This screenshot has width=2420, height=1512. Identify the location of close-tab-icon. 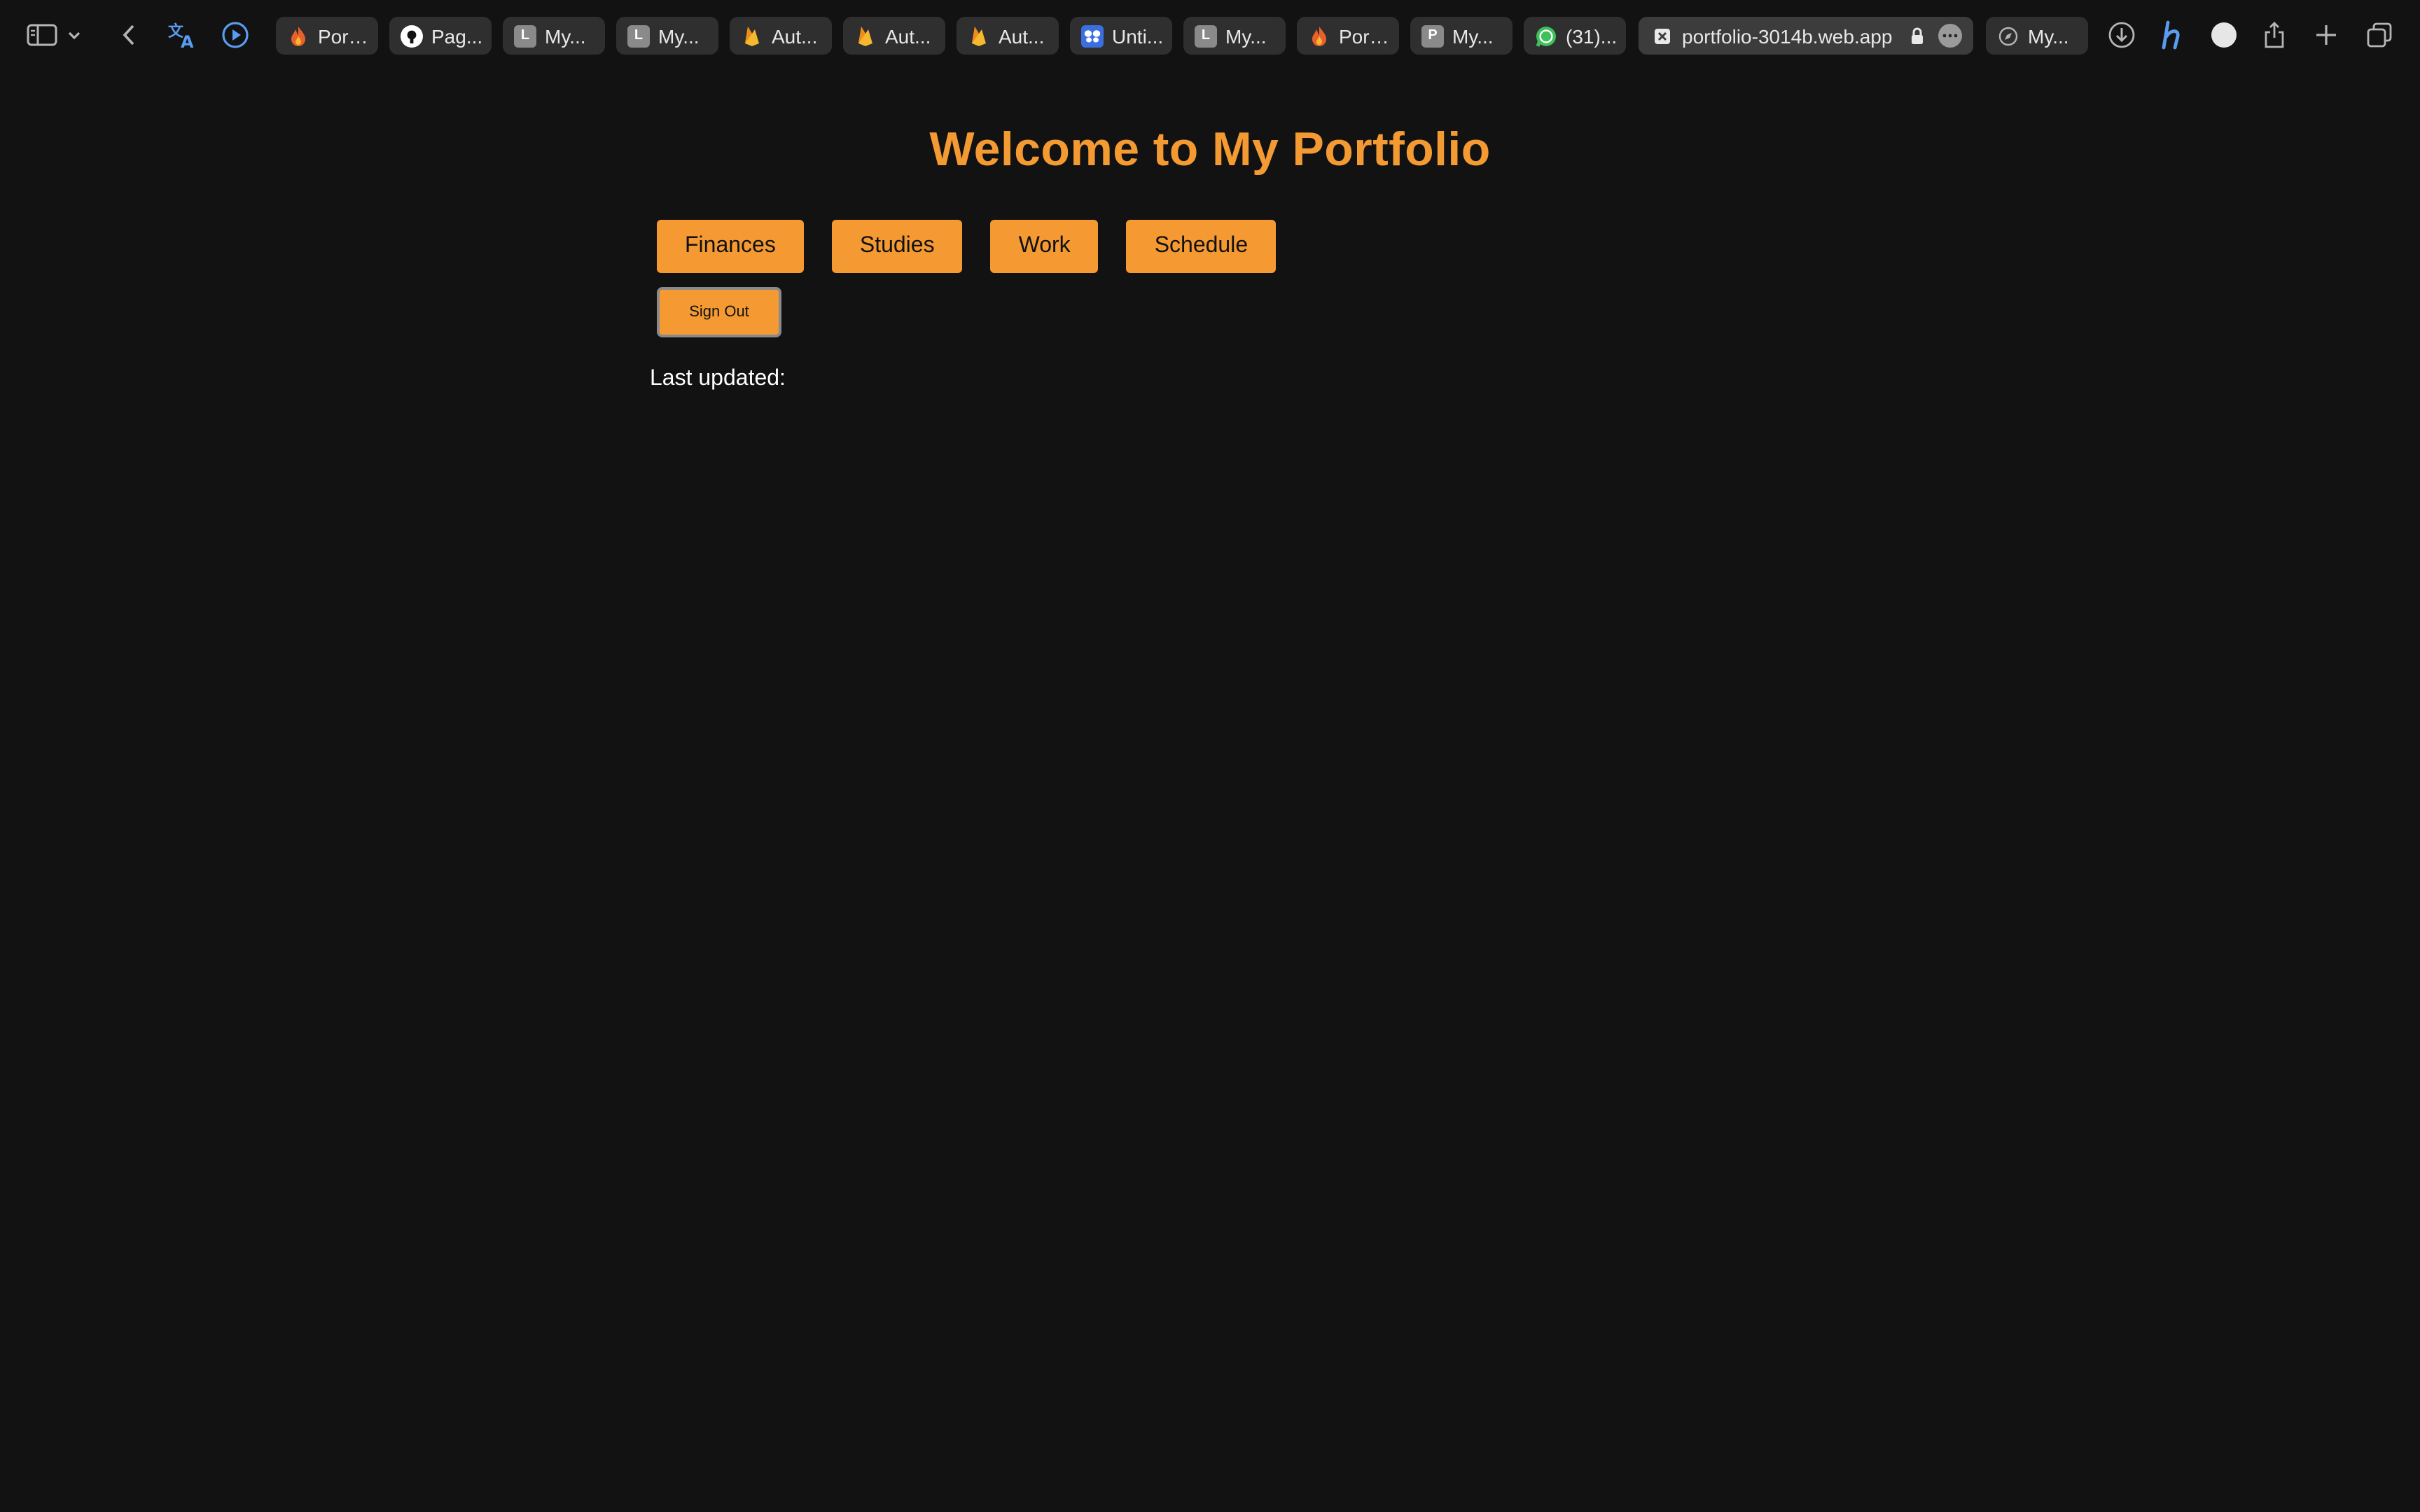
(1662, 35).